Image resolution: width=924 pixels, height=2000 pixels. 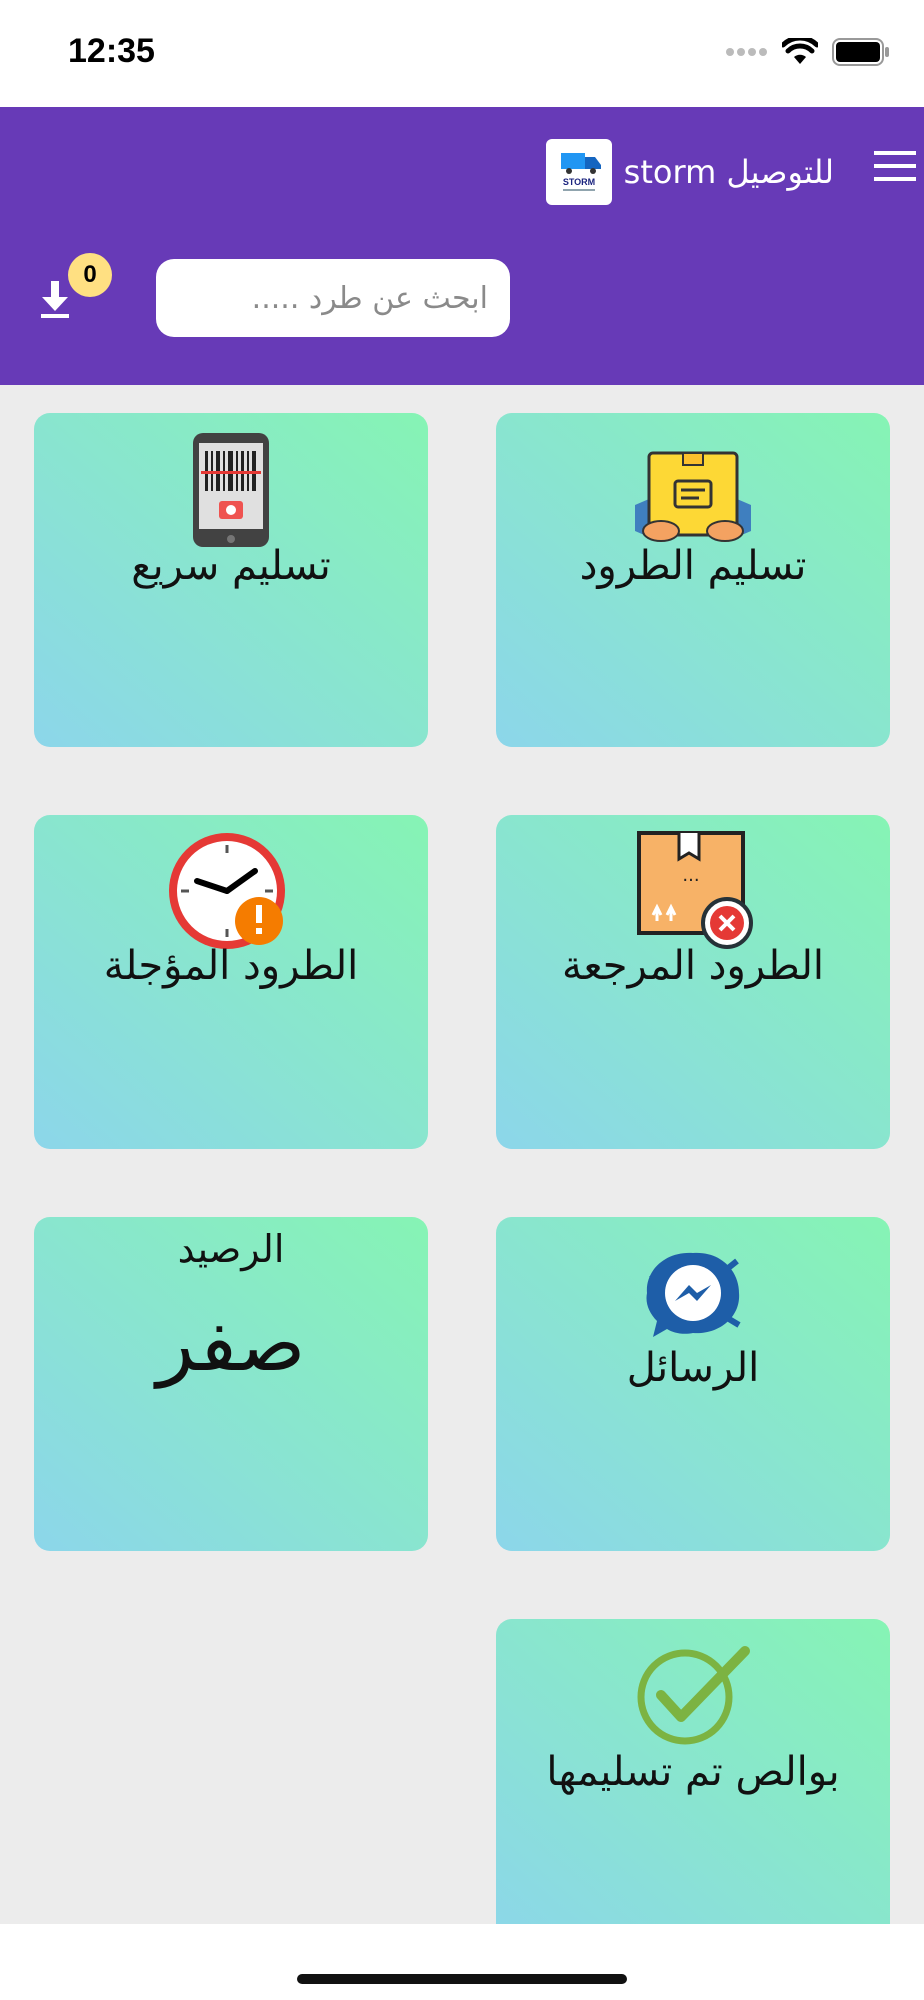 I want to click on tile-label: الرسائل, so click(x=693, y=1368).